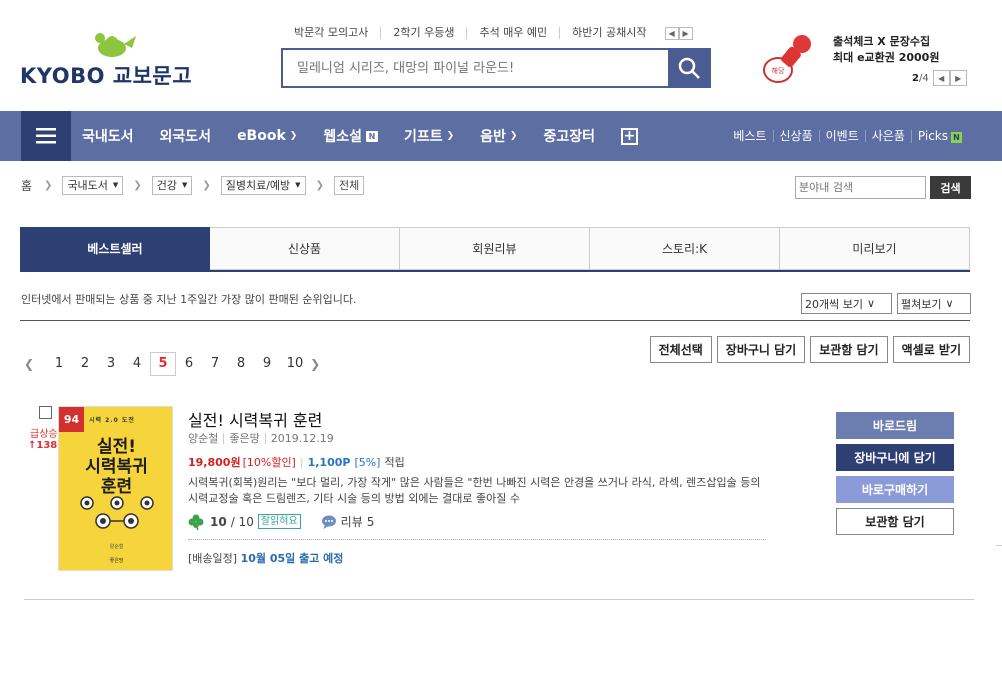 The height and width of the screenshot is (677, 1002). What do you see at coordinates (255, 419) in the screenshot?
I see `book-title: 실전! 시력복귀 훈련` at bounding box center [255, 419].